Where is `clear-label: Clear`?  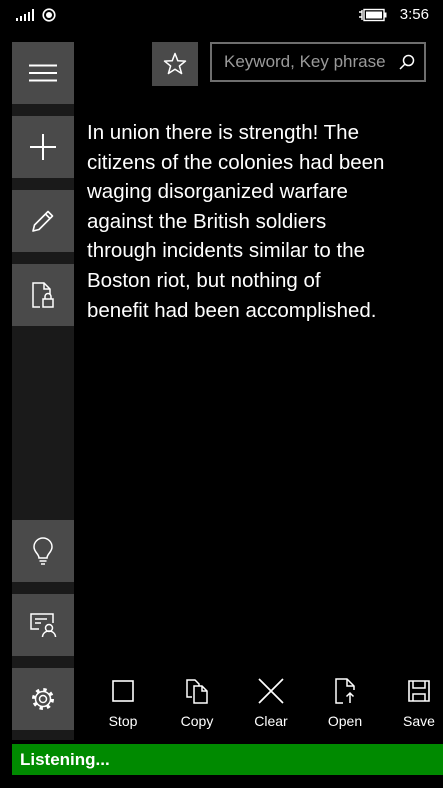
clear-label: Clear is located at coordinates (271, 721).